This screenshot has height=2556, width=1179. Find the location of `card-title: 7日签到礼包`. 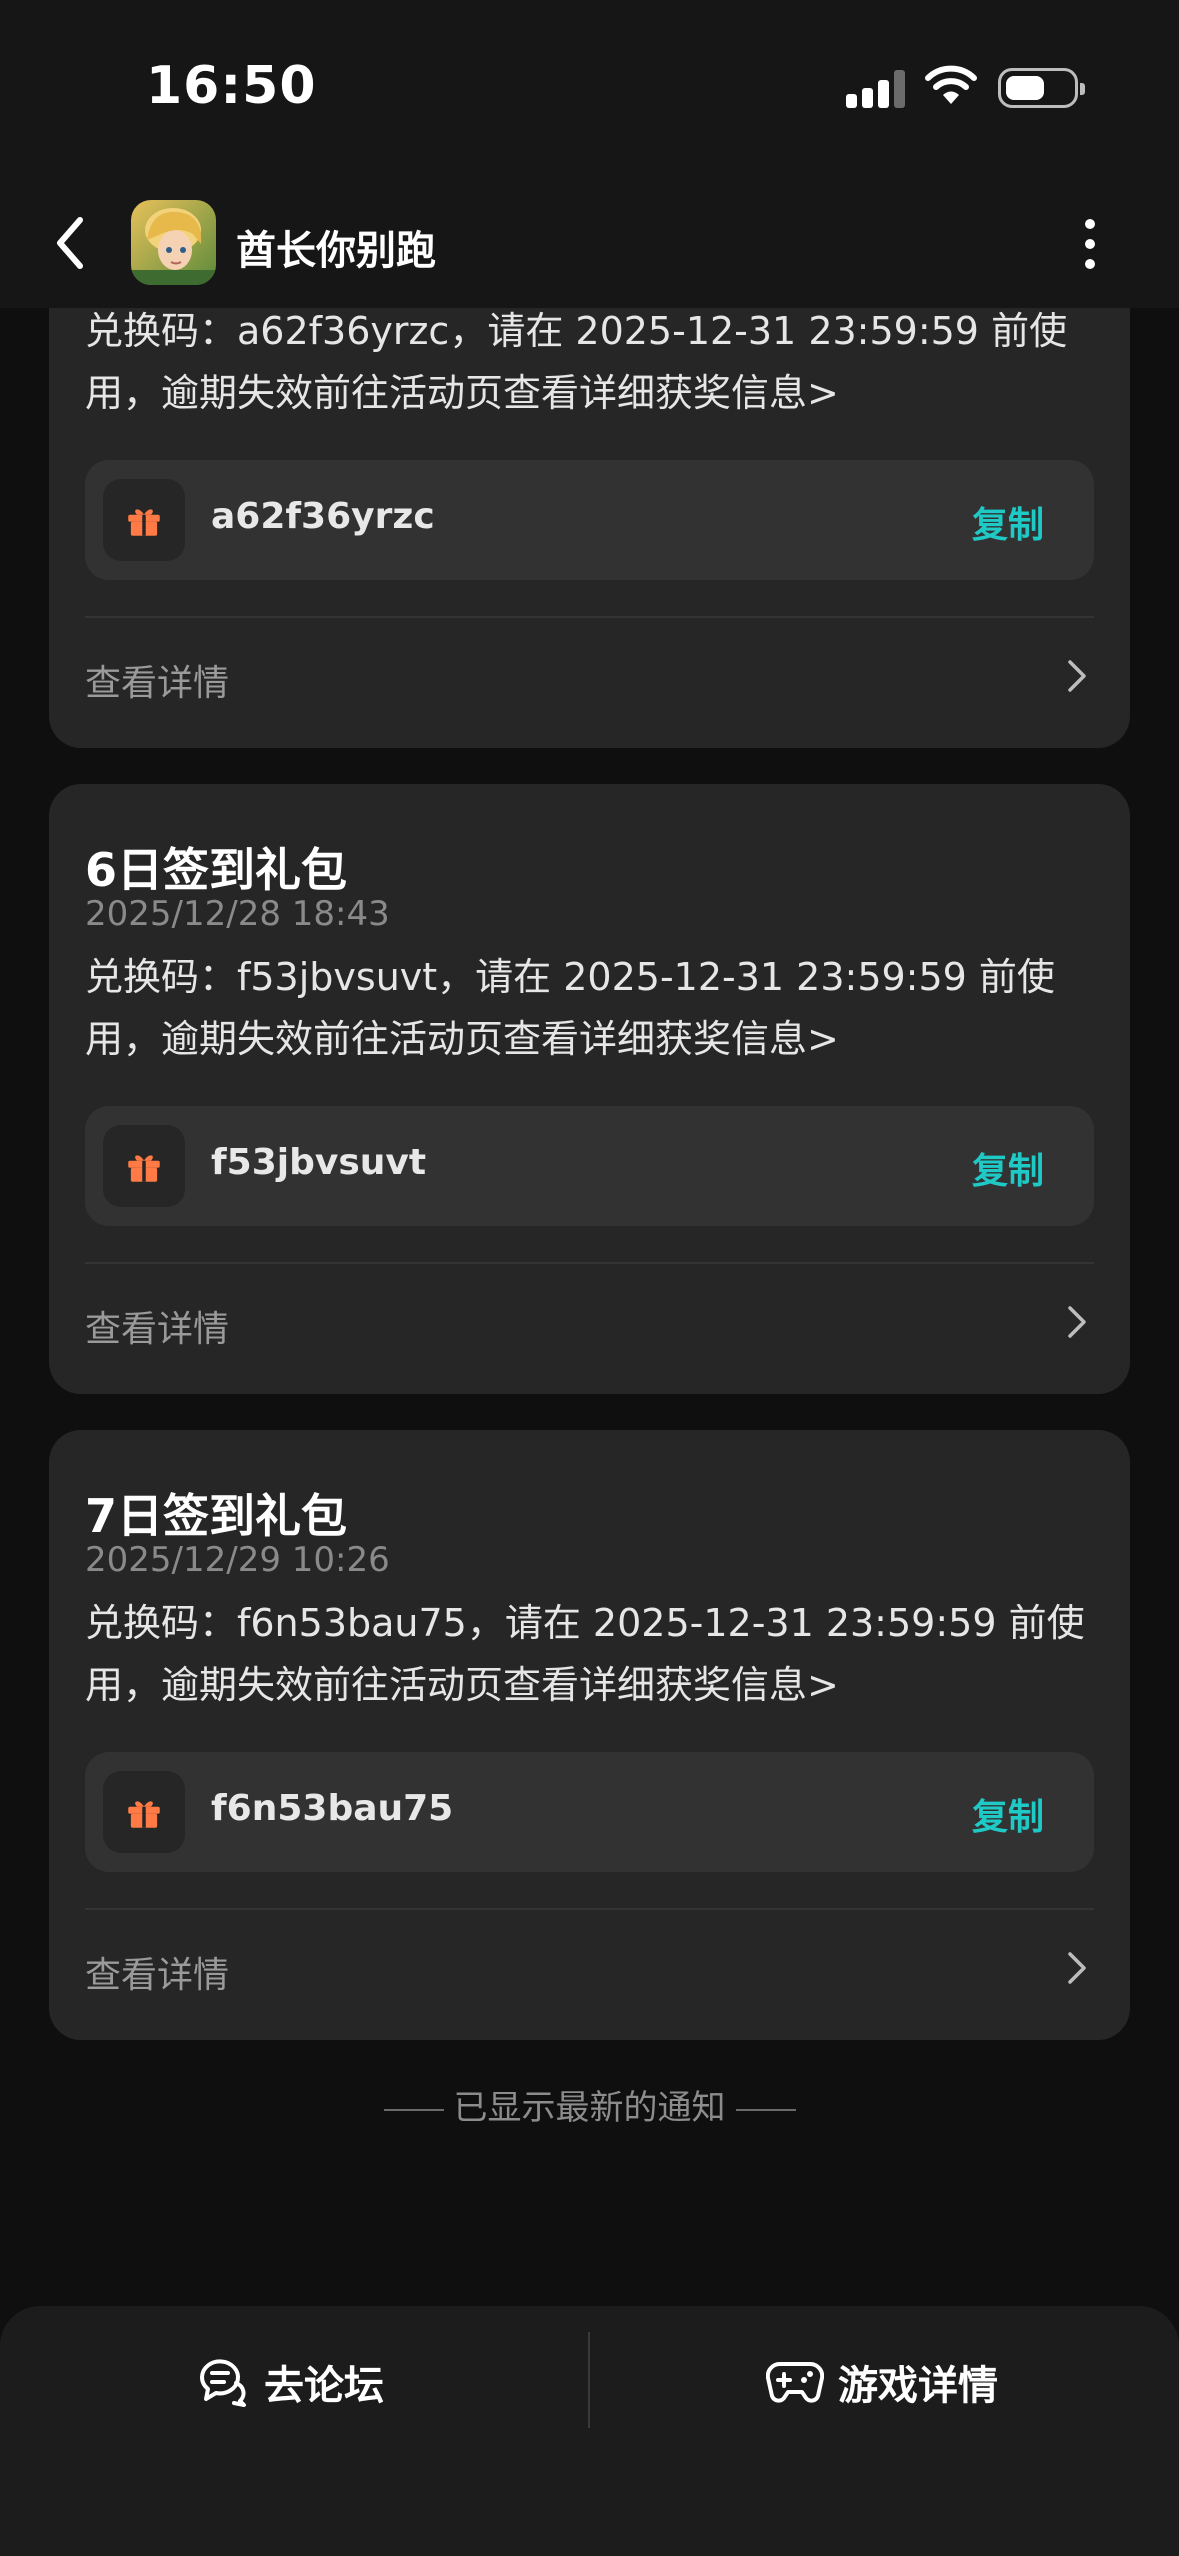

card-title: 7日签到礼包 is located at coordinates (216, 1516).